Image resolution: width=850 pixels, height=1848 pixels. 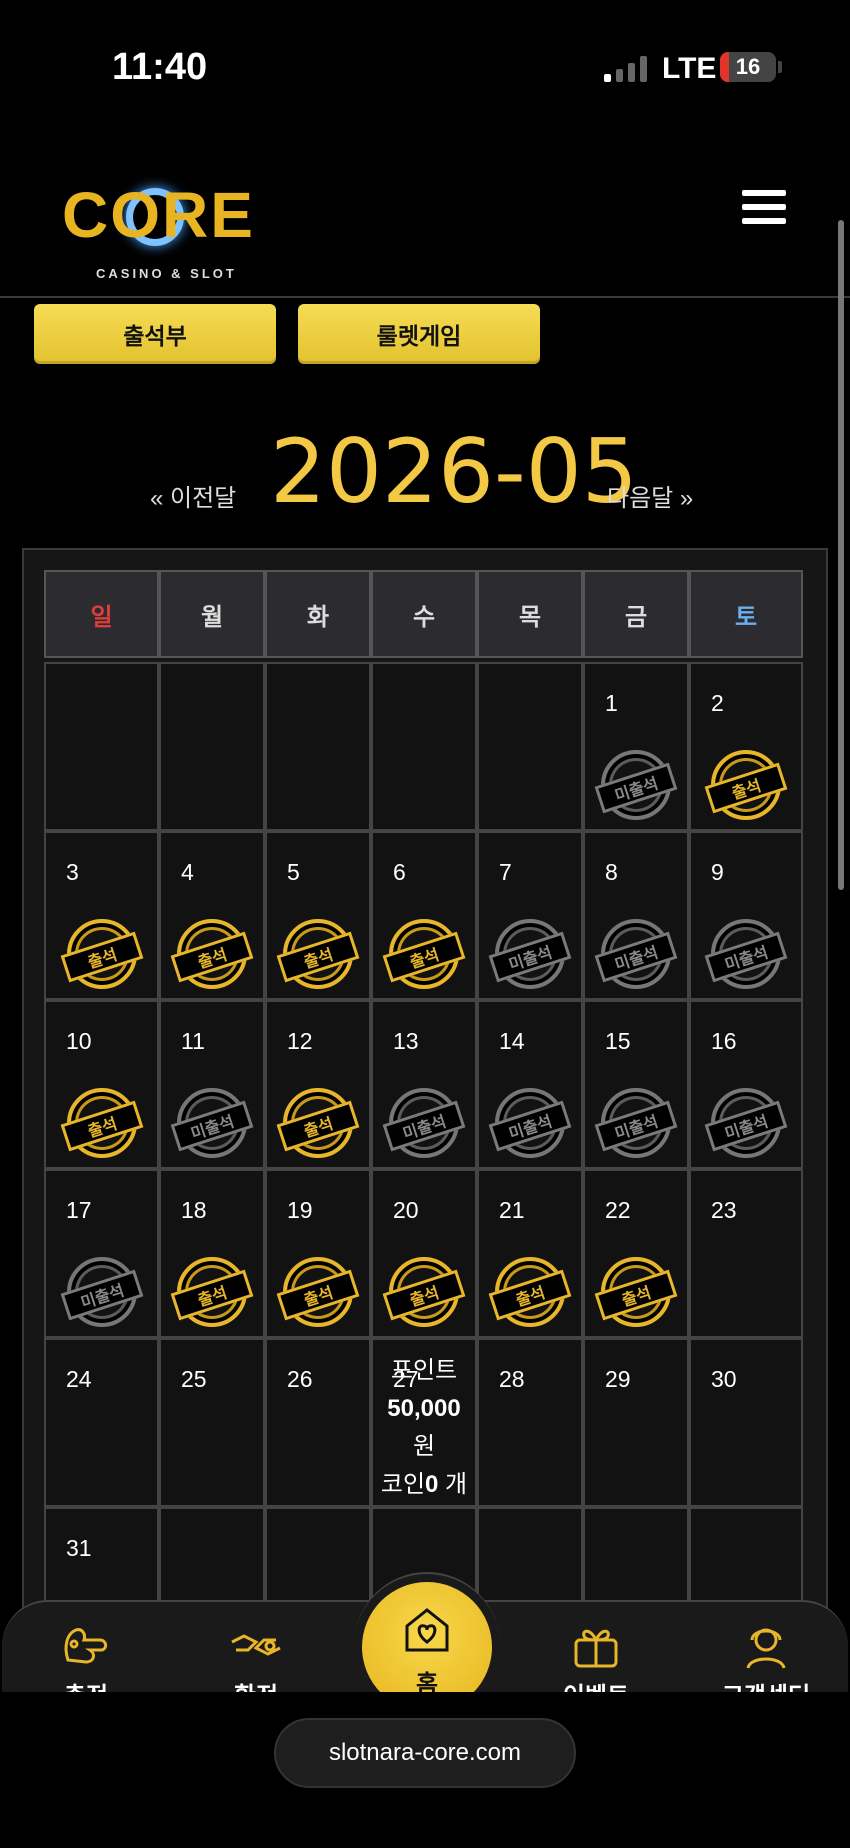 What do you see at coordinates (101, 915) in the screenshot?
I see `calendar-day: 3 출석` at bounding box center [101, 915].